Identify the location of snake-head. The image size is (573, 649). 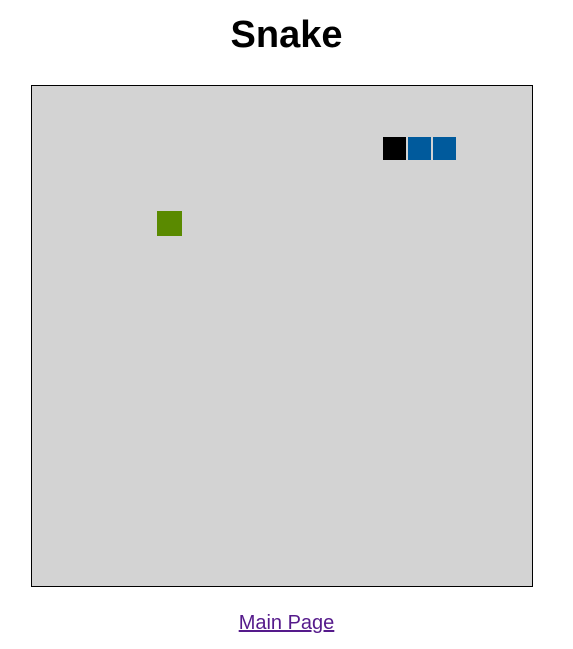
(394, 148).